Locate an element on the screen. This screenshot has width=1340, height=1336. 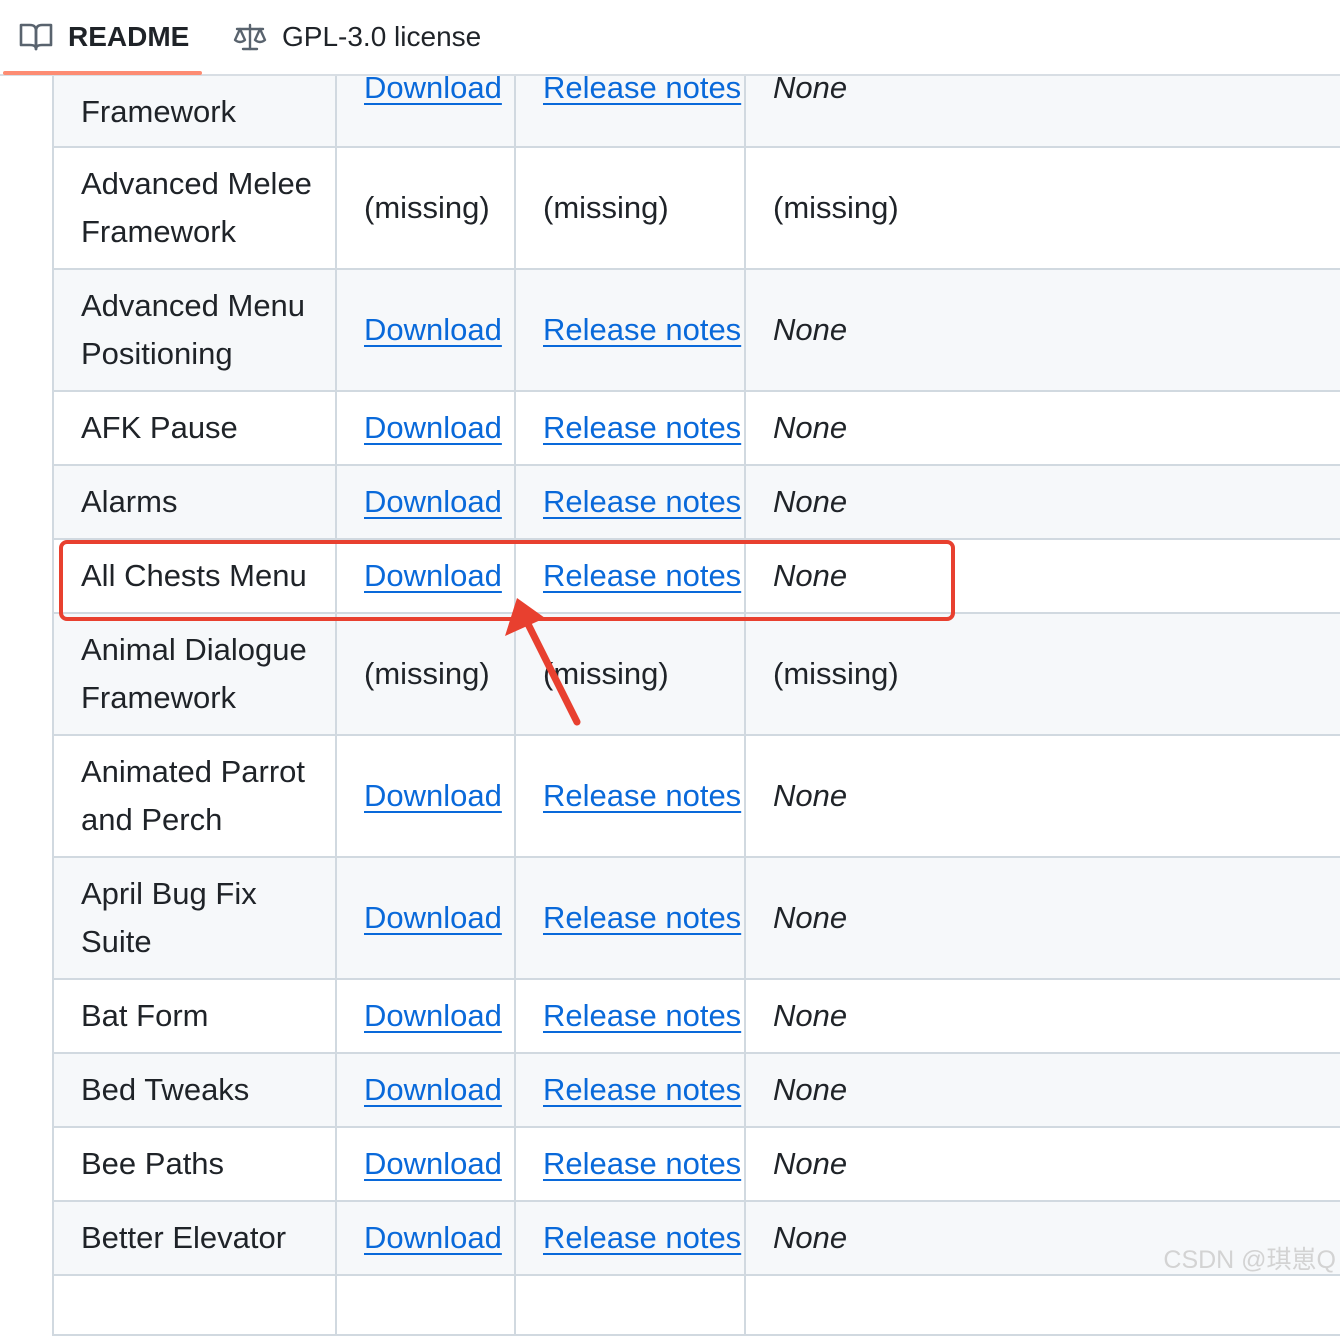
law-scale-icon is located at coordinates (250, 37).